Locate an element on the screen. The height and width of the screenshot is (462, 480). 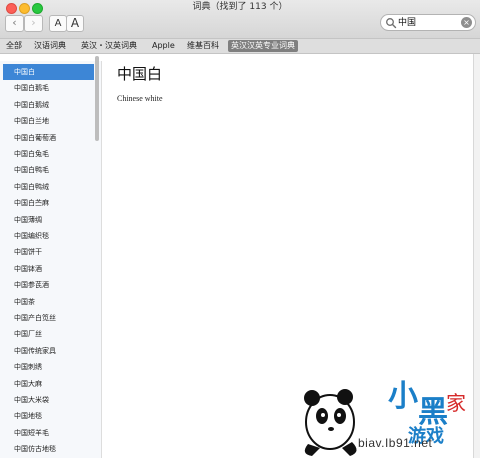
chevron-left-icon: ‹ is located at coordinates (14, 22).